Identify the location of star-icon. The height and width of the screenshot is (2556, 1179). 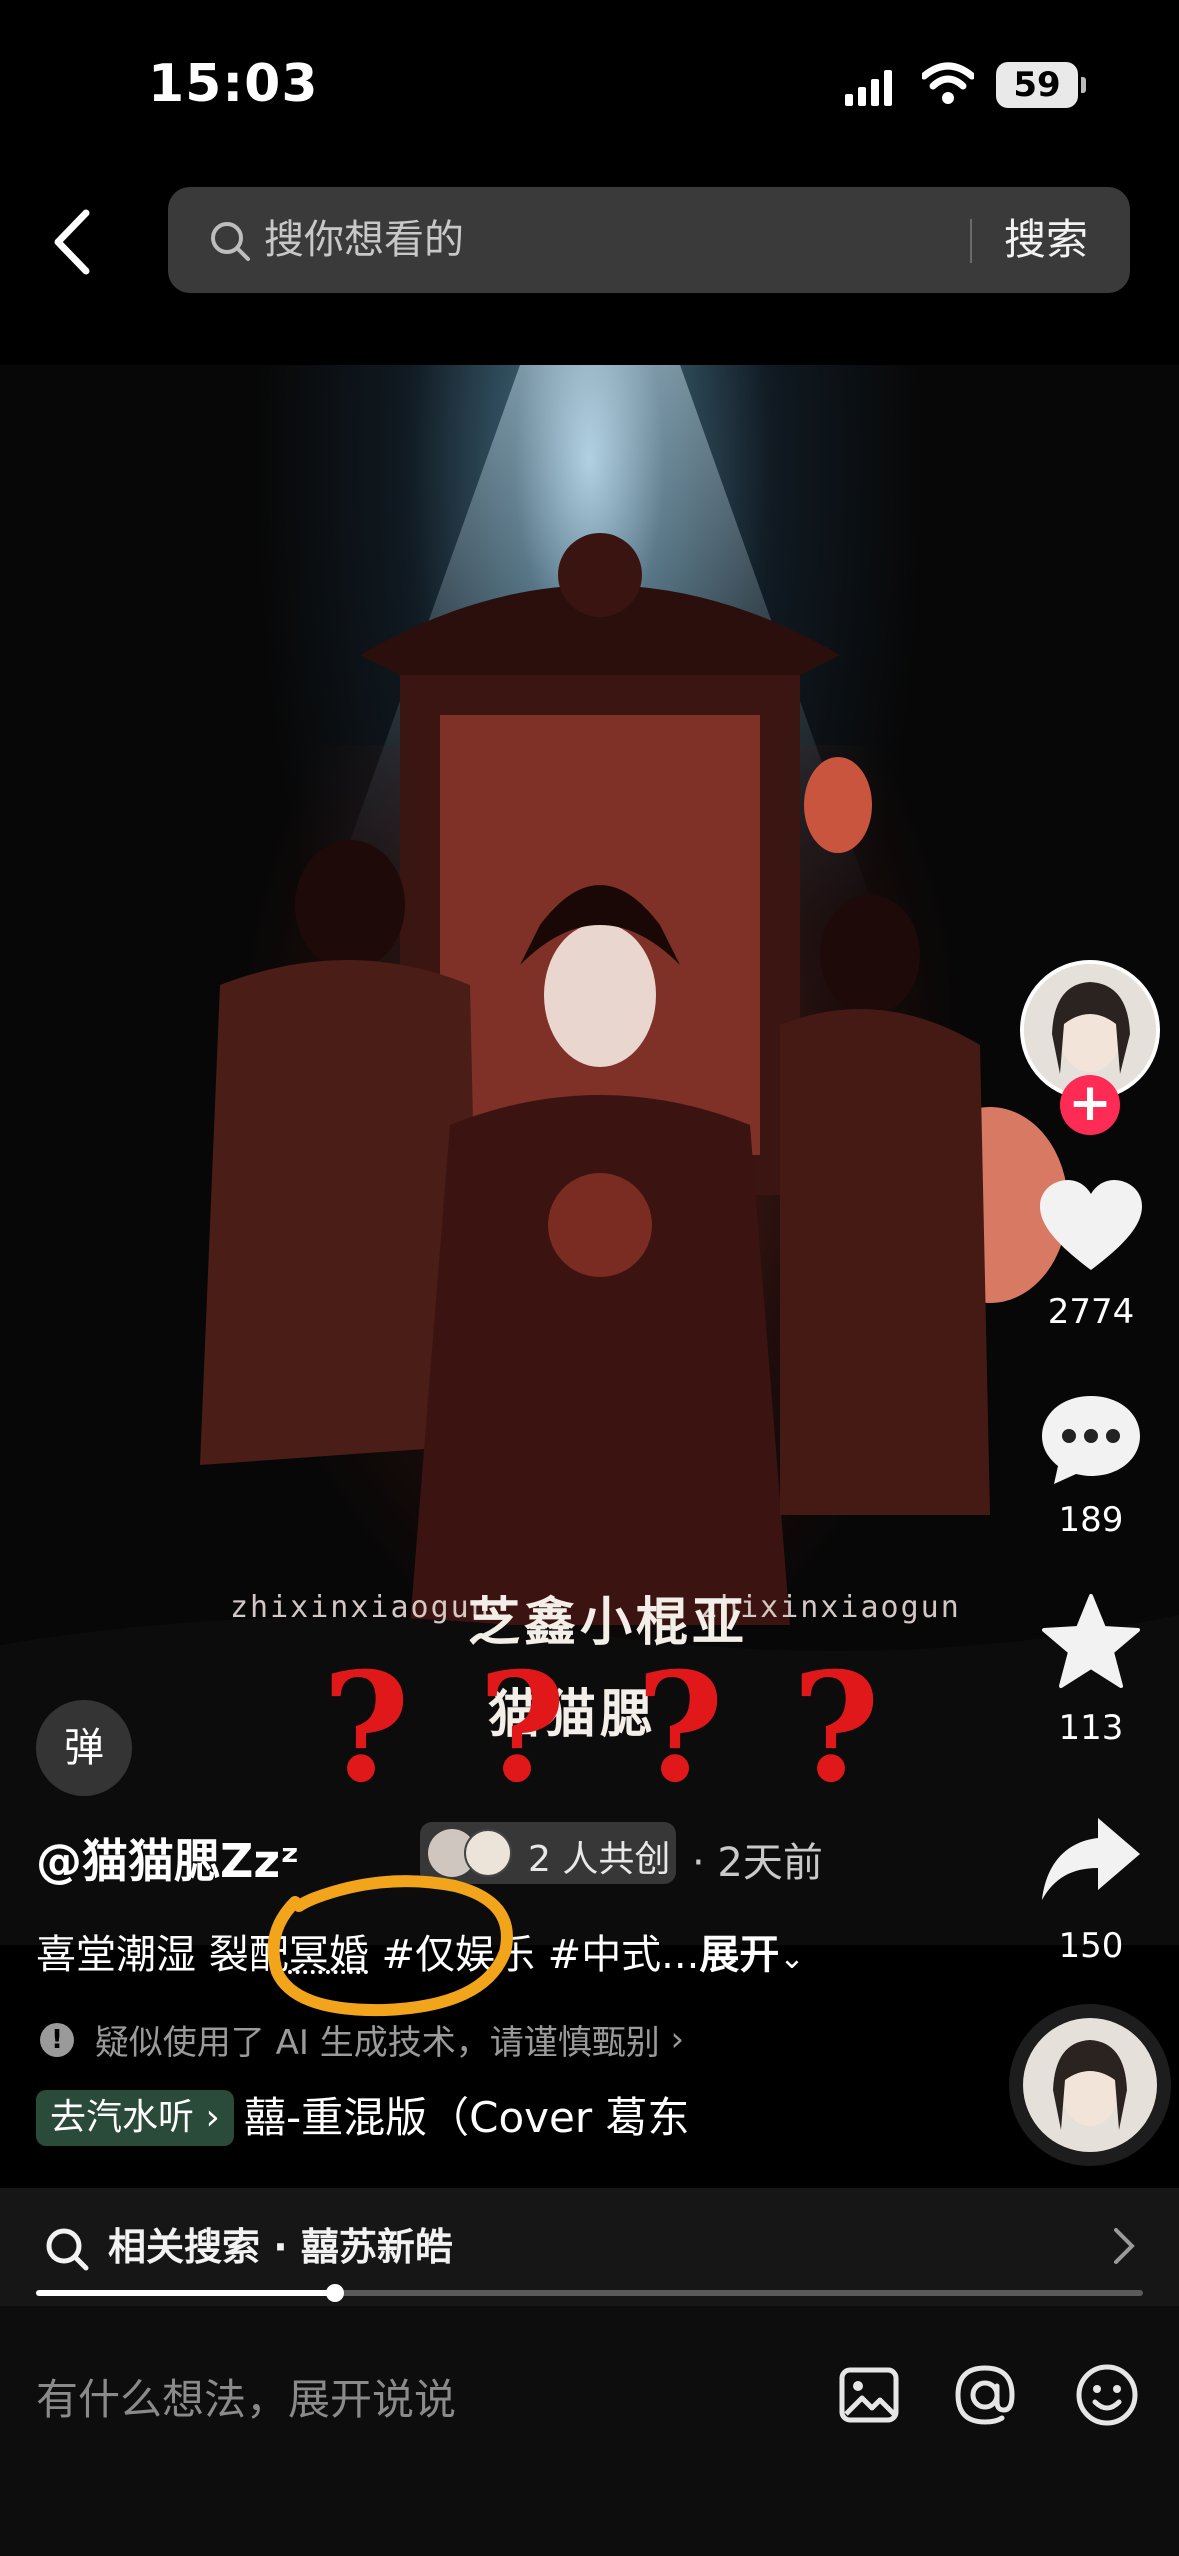
(1091, 1642).